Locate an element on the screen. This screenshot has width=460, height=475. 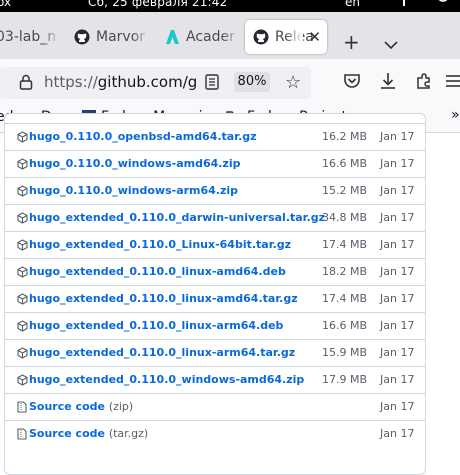
tab-releases: Relea ✕ is located at coordinates (286, 37).